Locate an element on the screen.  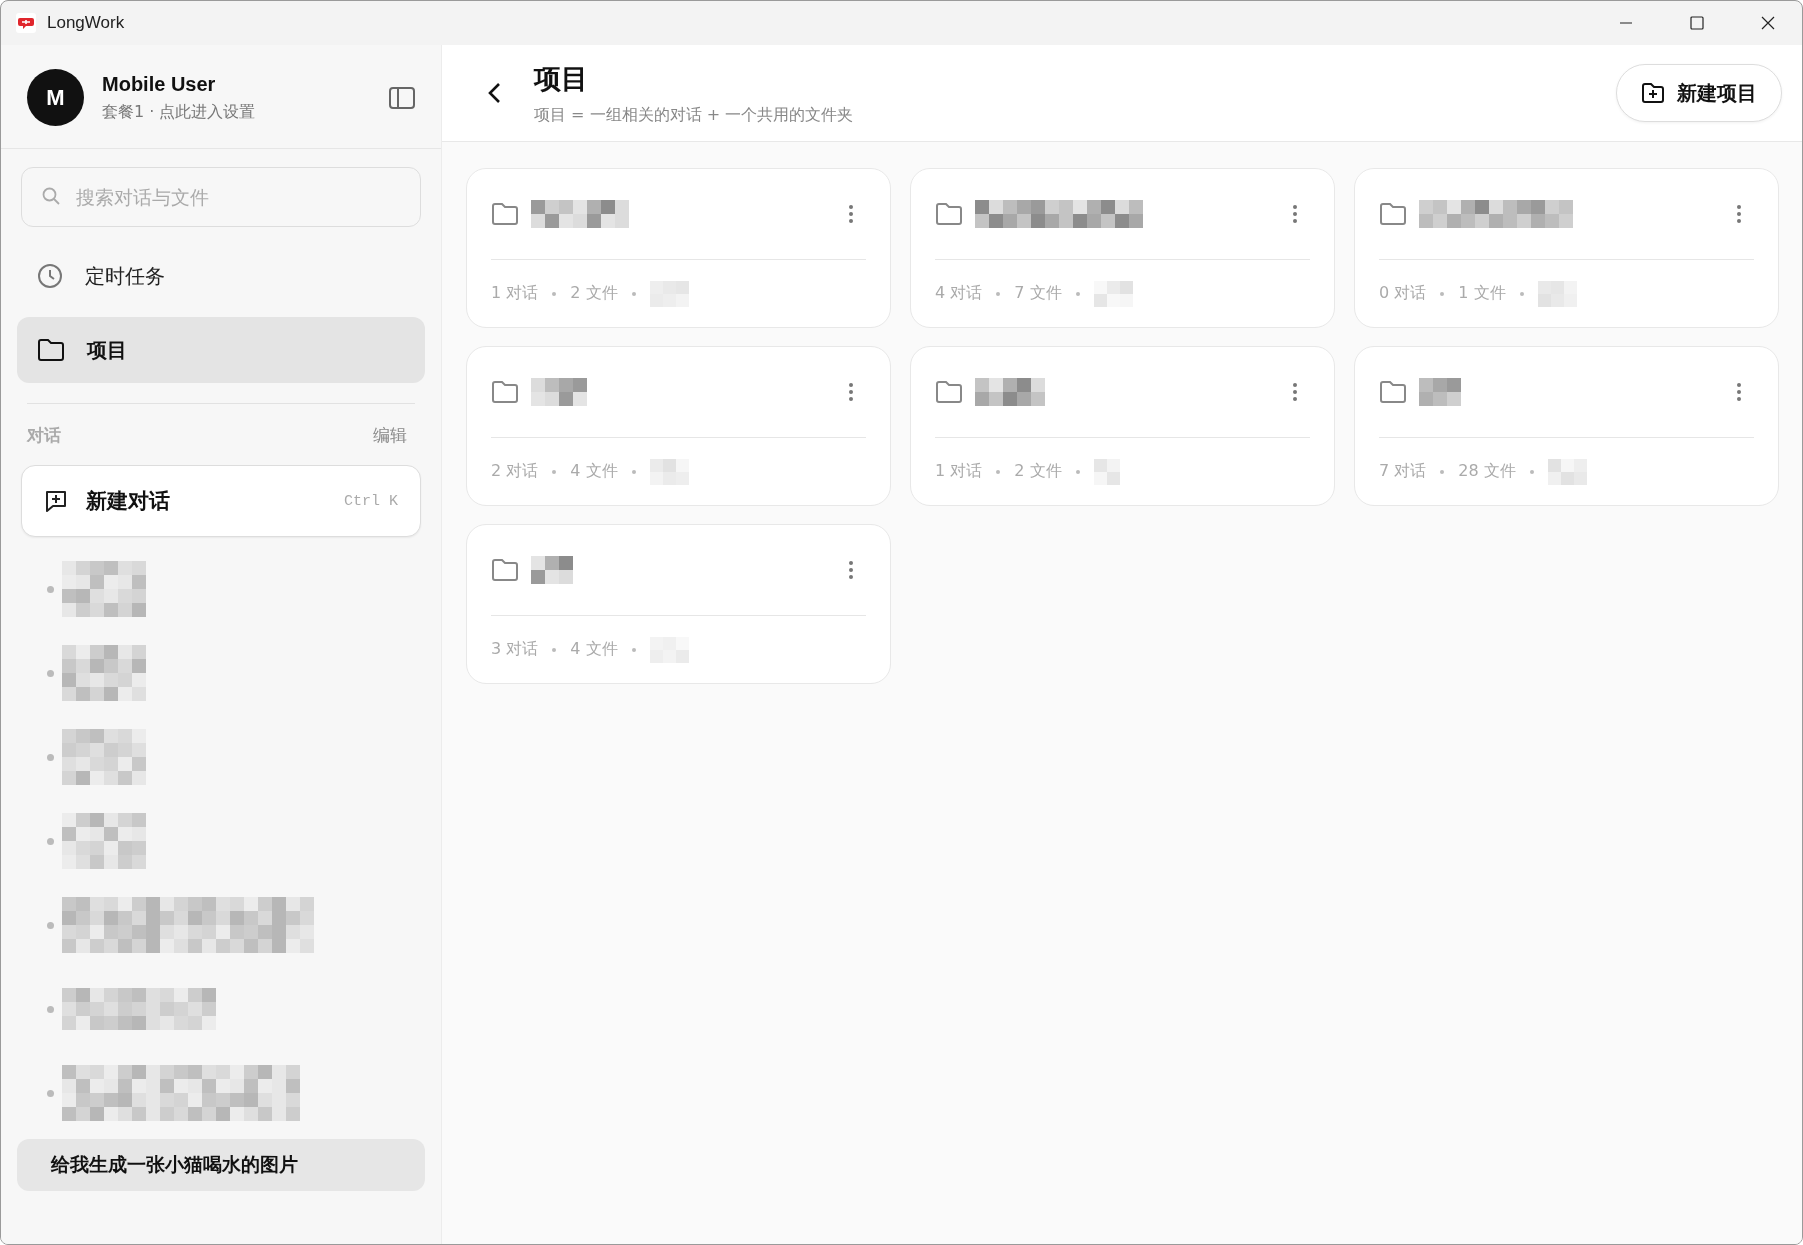
chat-count: 4 对话 is located at coordinates (959, 293).